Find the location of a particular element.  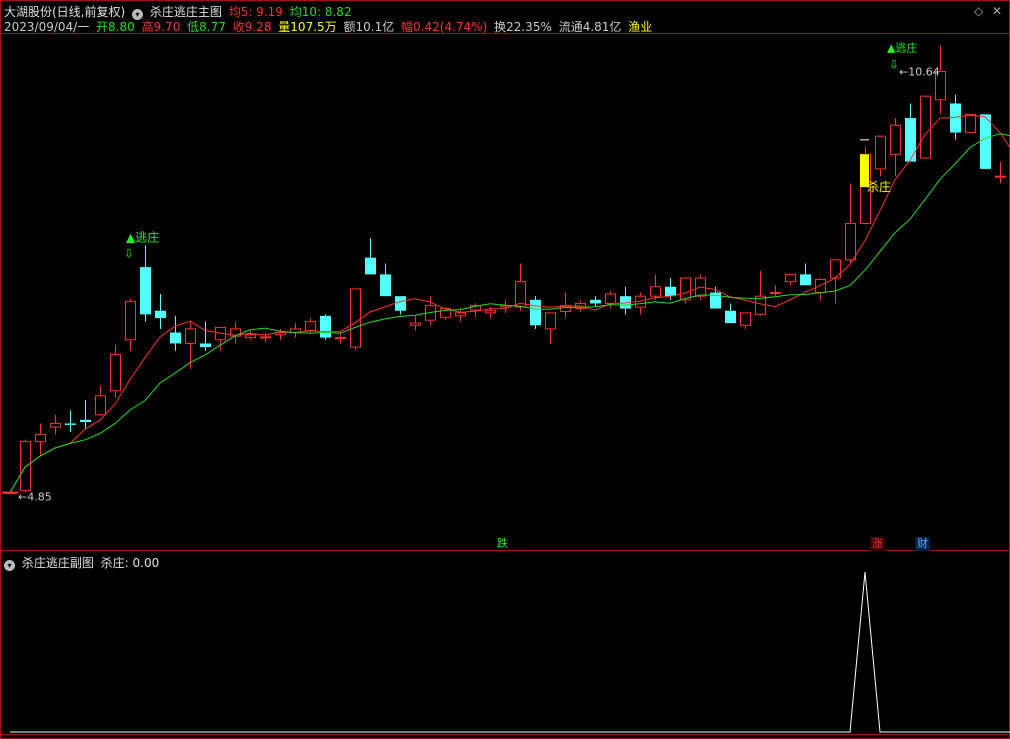

stock-title: 大湖股份(日线,前复权) is located at coordinates (64, 12).